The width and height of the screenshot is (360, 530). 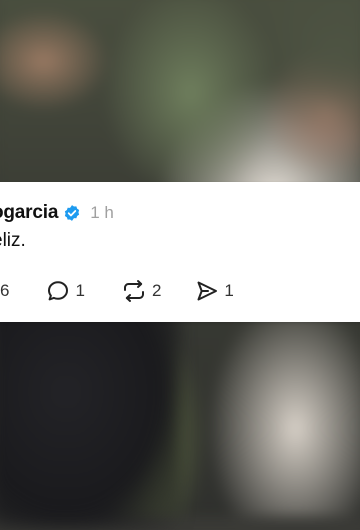 What do you see at coordinates (207, 291) in the screenshot?
I see `send-icon` at bounding box center [207, 291].